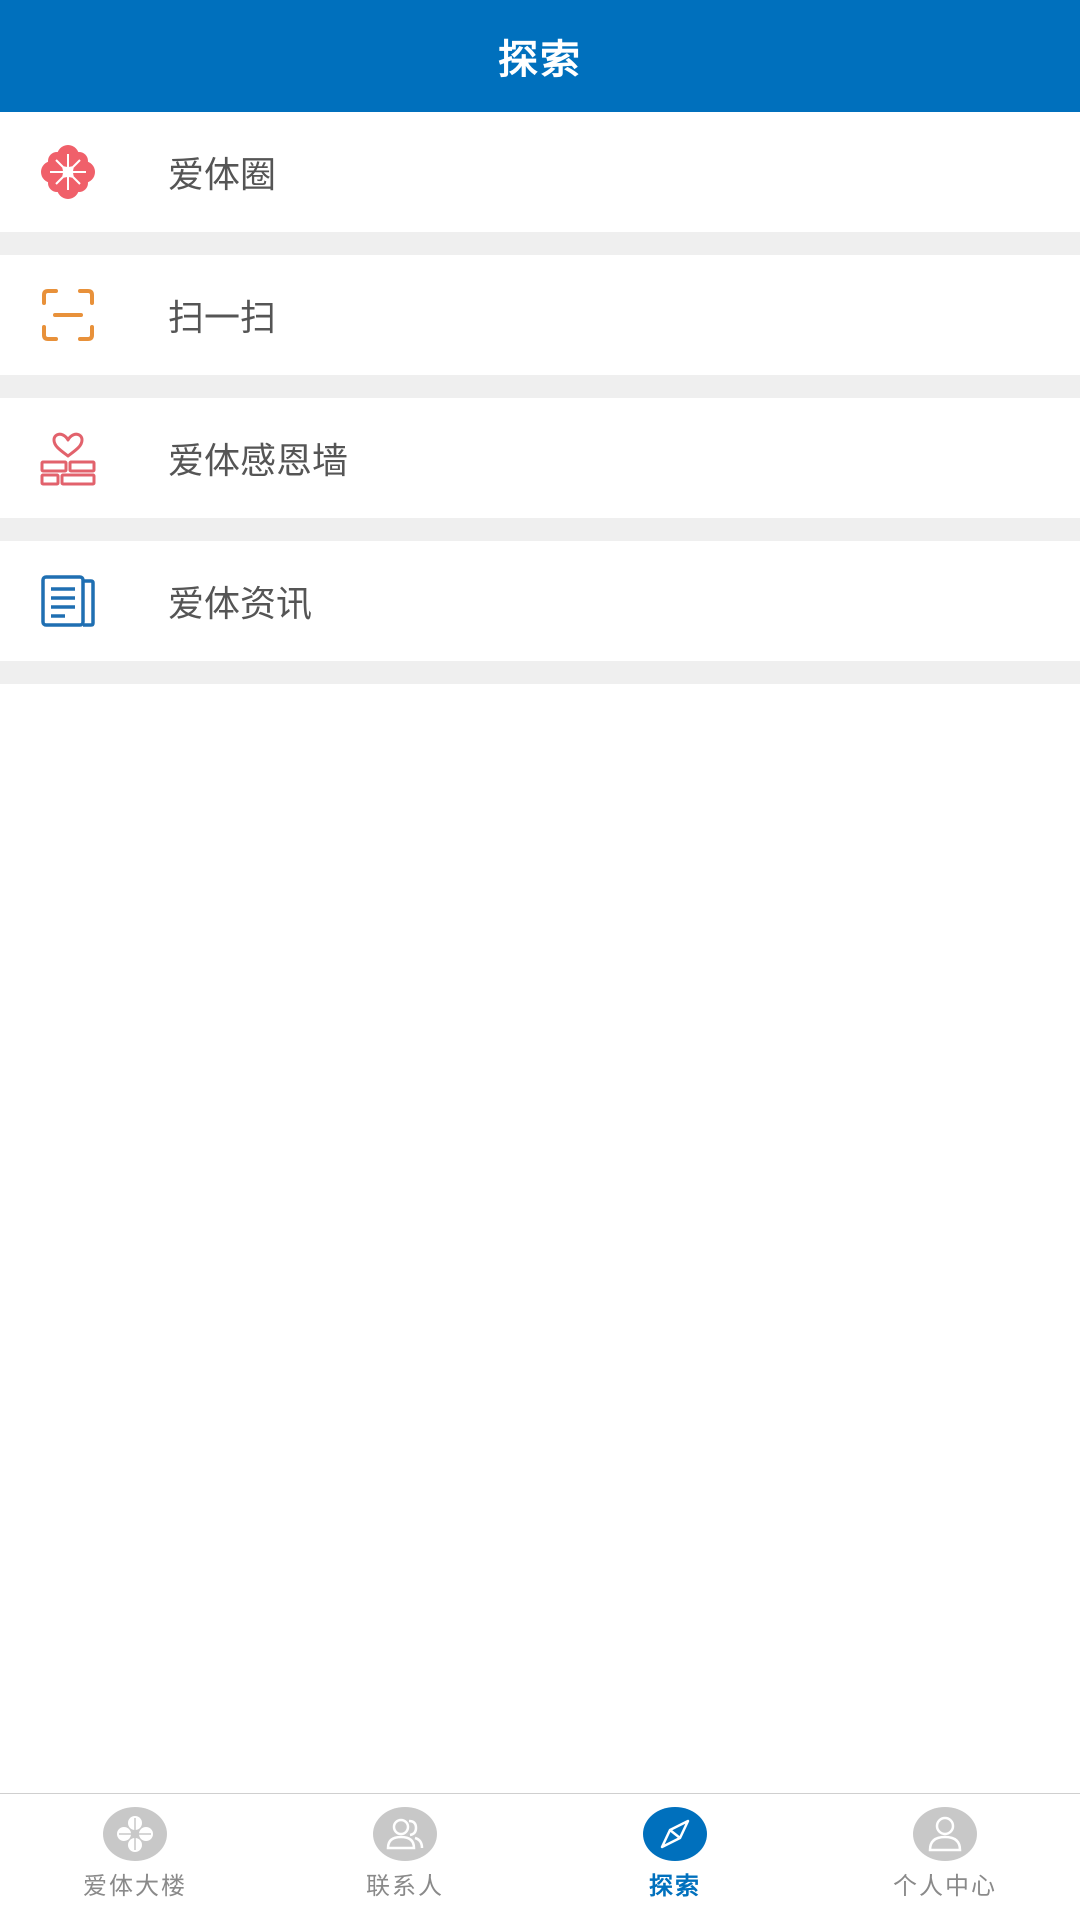  What do you see at coordinates (258, 461) in the screenshot?
I see `menu-item-label: 爱体感恩墙` at bounding box center [258, 461].